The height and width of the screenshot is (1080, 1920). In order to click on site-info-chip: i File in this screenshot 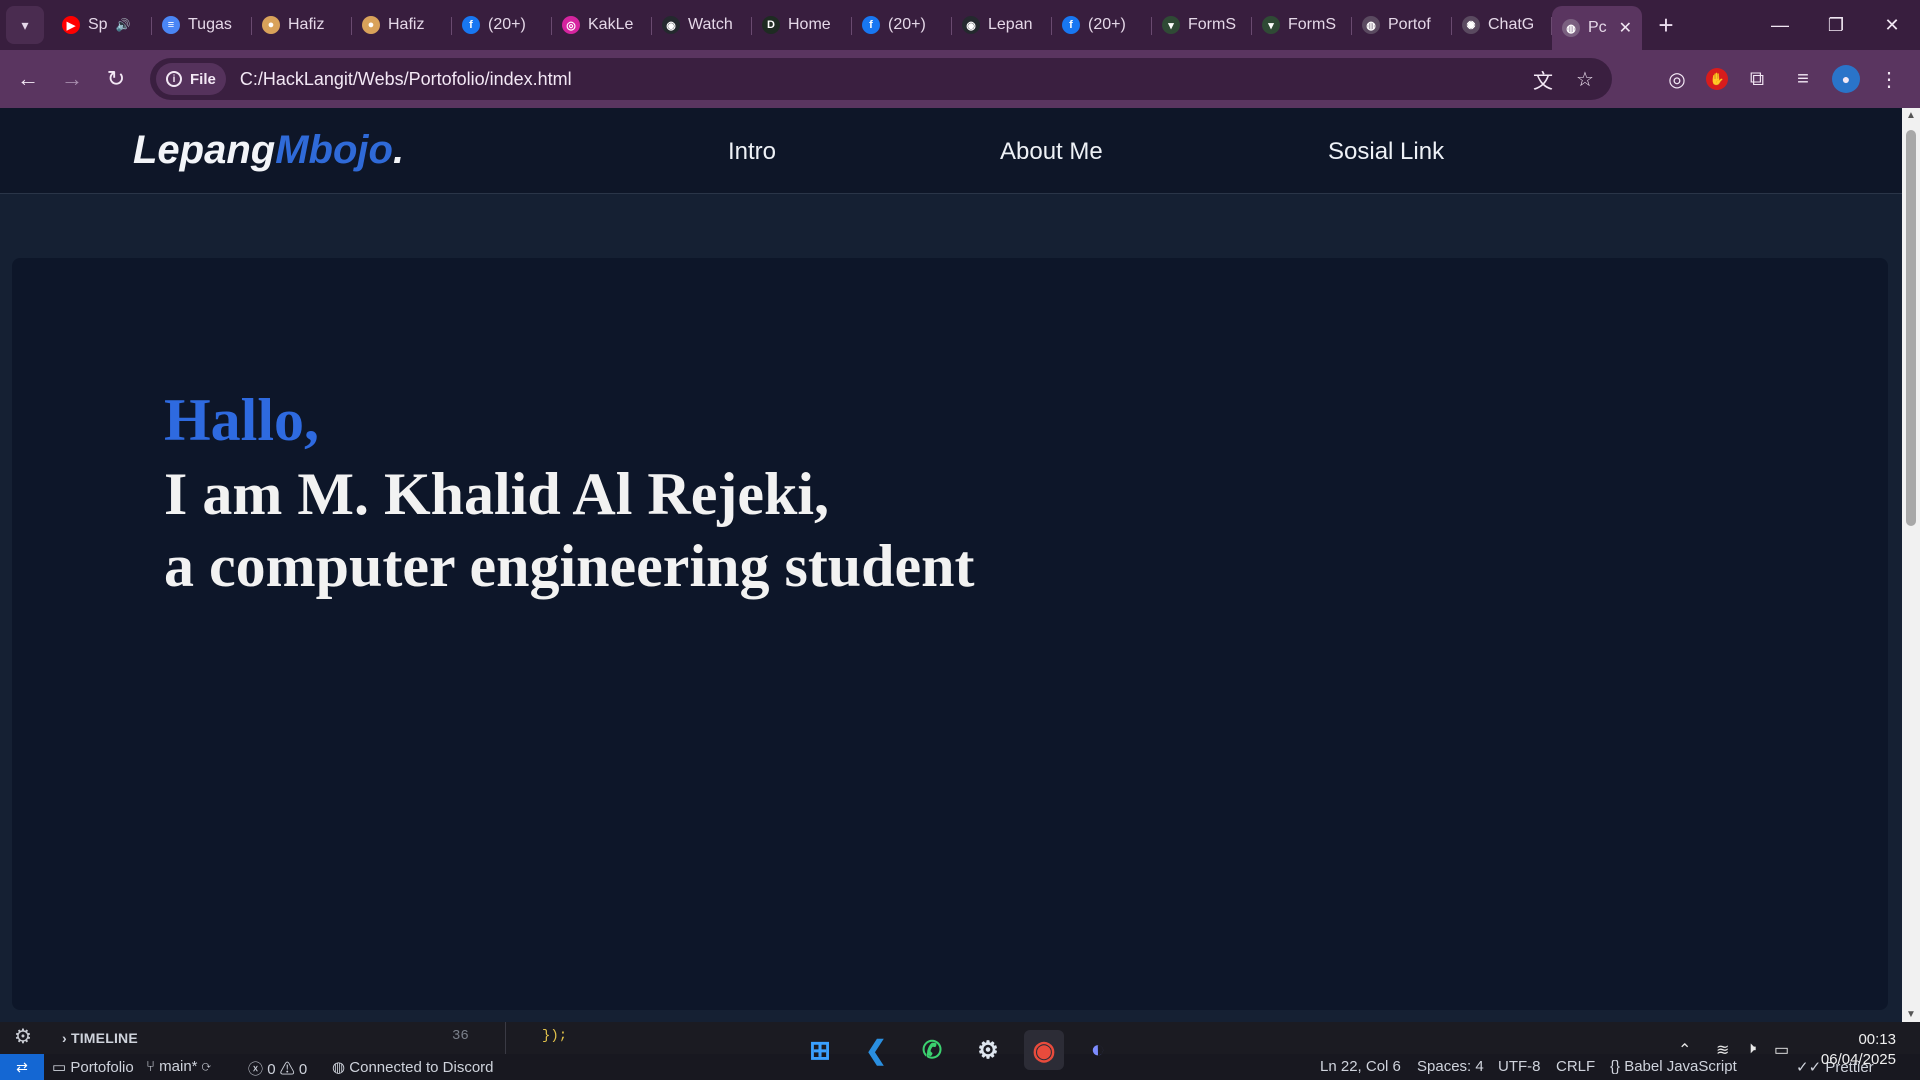, I will do `click(191, 79)`.